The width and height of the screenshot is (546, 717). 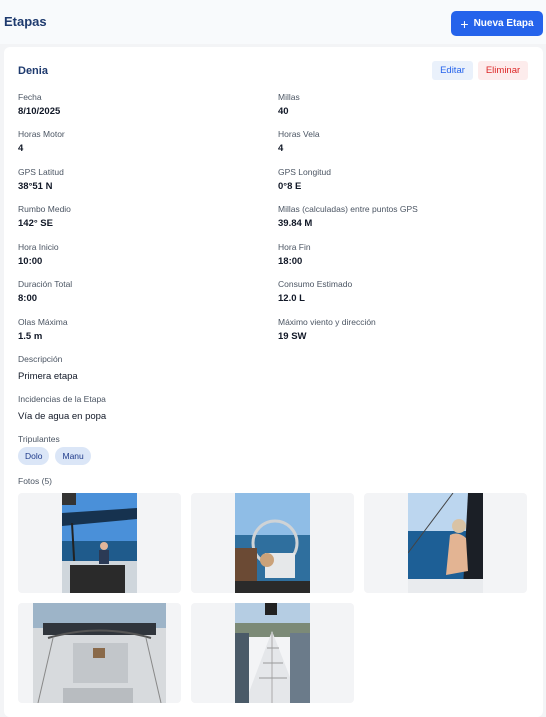 What do you see at coordinates (273, 22) in the screenshot?
I see `top-bar: Etapas + Nueva Etapa` at bounding box center [273, 22].